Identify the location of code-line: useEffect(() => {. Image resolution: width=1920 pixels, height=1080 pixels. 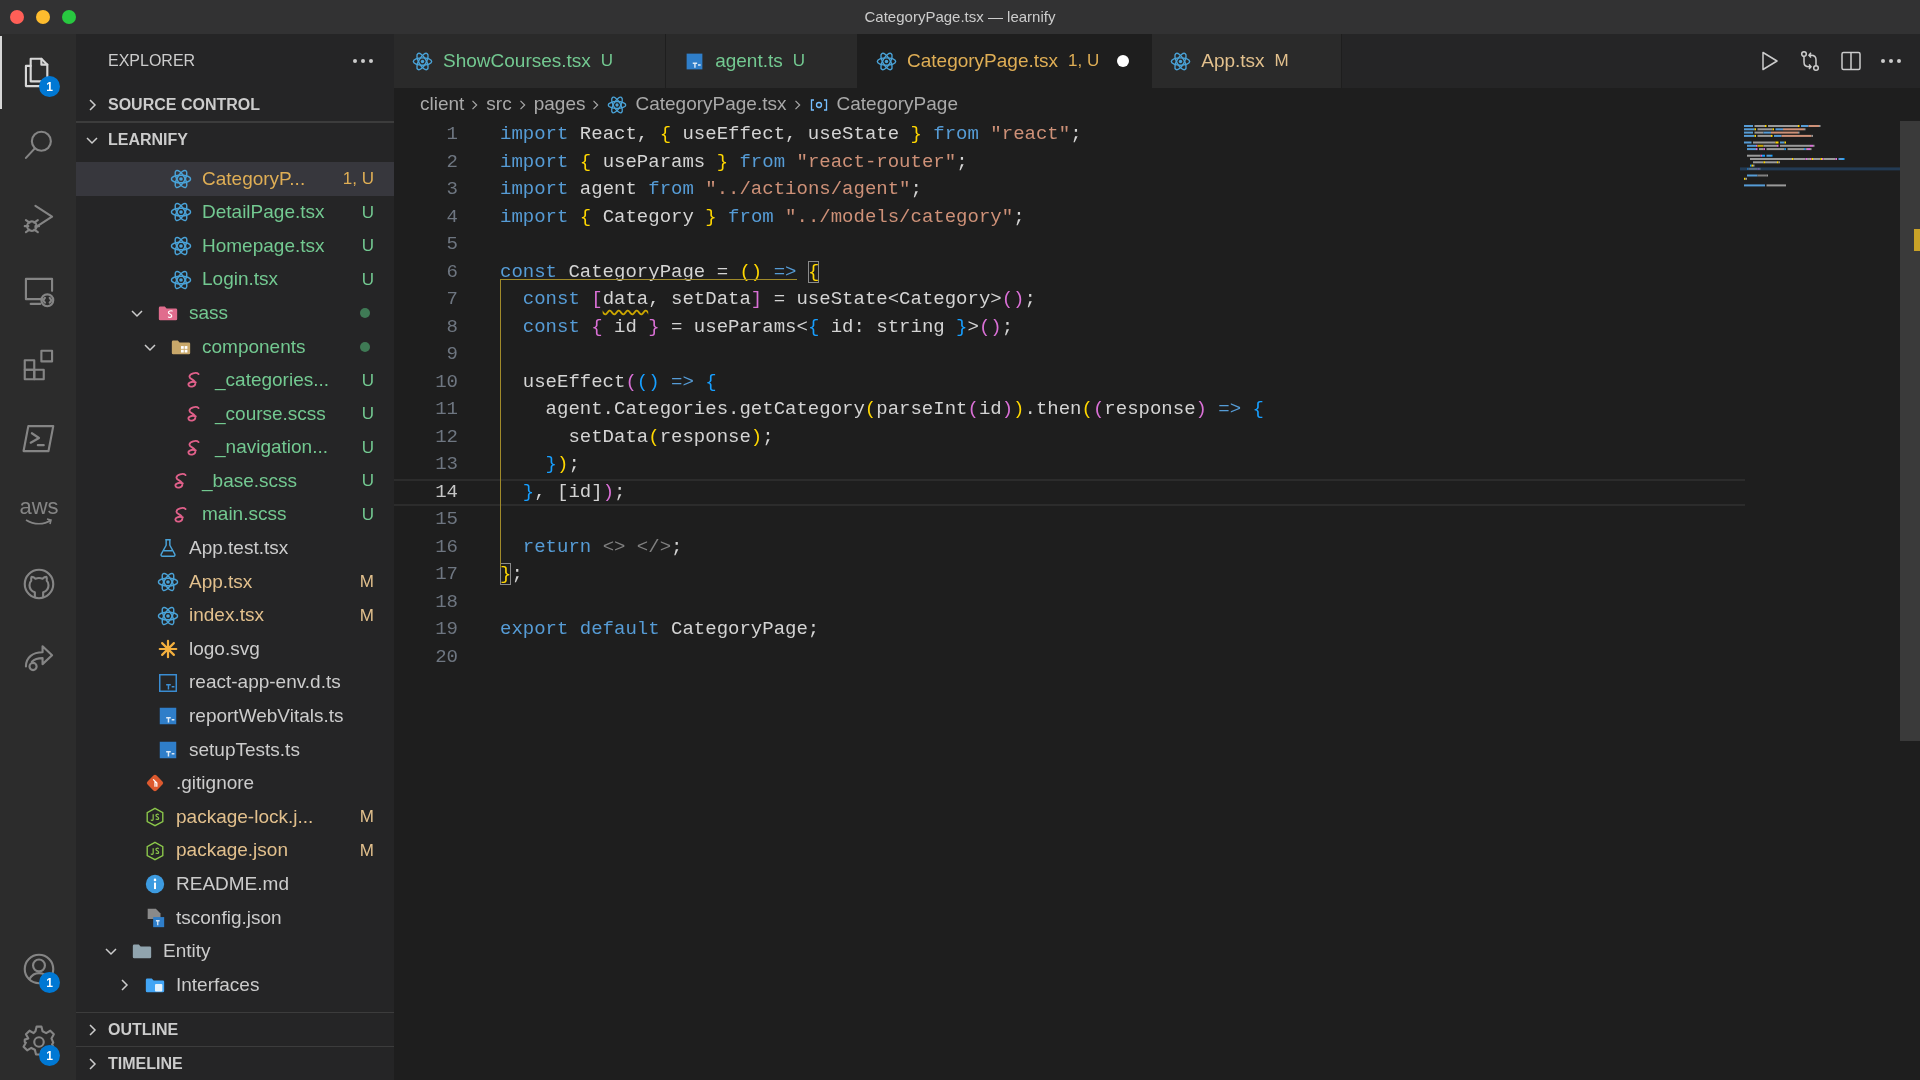
(619, 382).